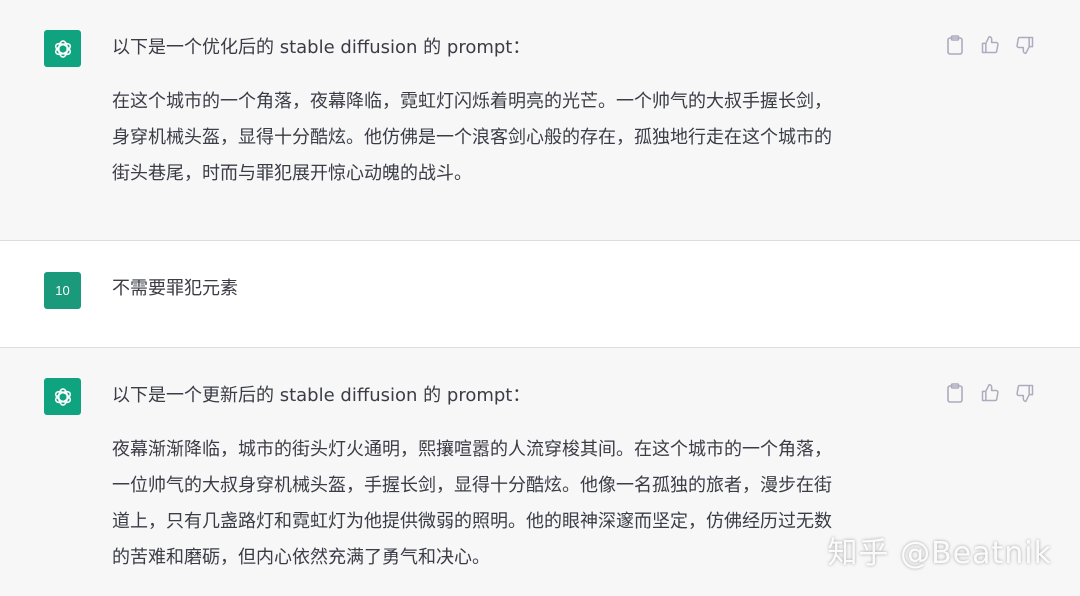 This screenshot has width=1080, height=596. I want to click on message-intro: 以下是一个优化后的 stable diffusion 的 prompt：, so click(321, 47).